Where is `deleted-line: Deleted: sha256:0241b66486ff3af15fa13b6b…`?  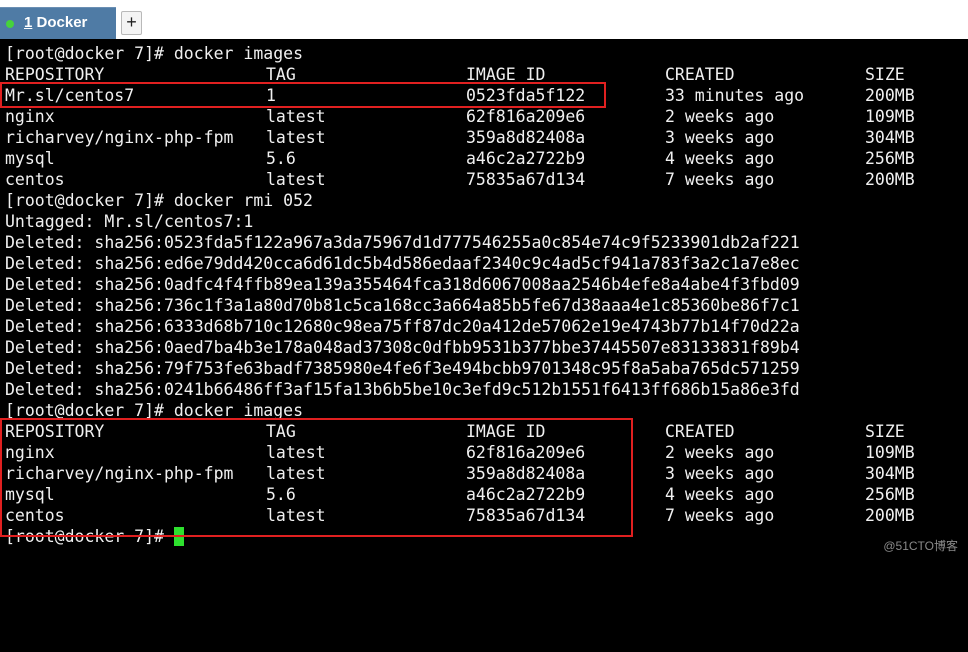 deleted-line: Deleted: sha256:0241b66486ff3af15fa13b6b… is located at coordinates (402, 389).